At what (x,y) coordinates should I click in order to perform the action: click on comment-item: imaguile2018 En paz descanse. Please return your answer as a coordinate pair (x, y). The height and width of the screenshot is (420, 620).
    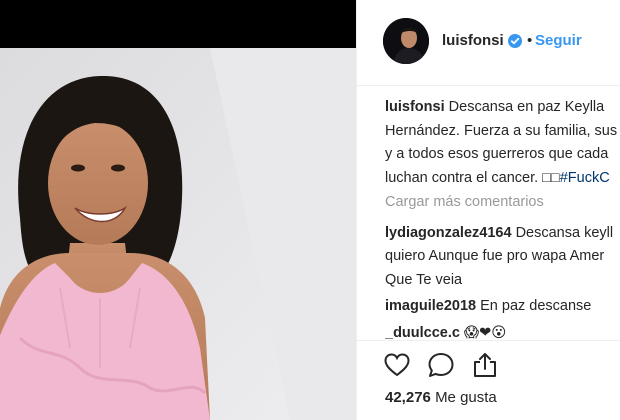
    Looking at the image, I should click on (502, 307).